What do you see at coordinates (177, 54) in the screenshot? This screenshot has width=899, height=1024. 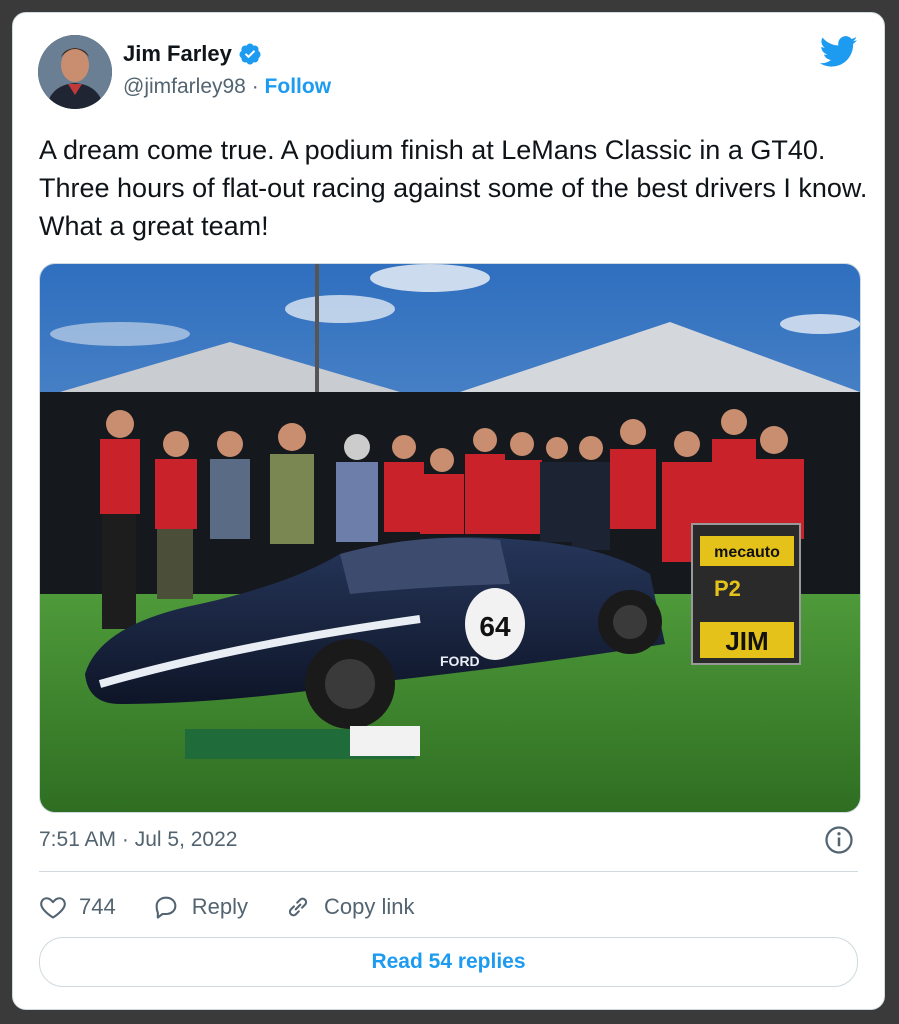 I see `author-name-text: Jim Farley` at bounding box center [177, 54].